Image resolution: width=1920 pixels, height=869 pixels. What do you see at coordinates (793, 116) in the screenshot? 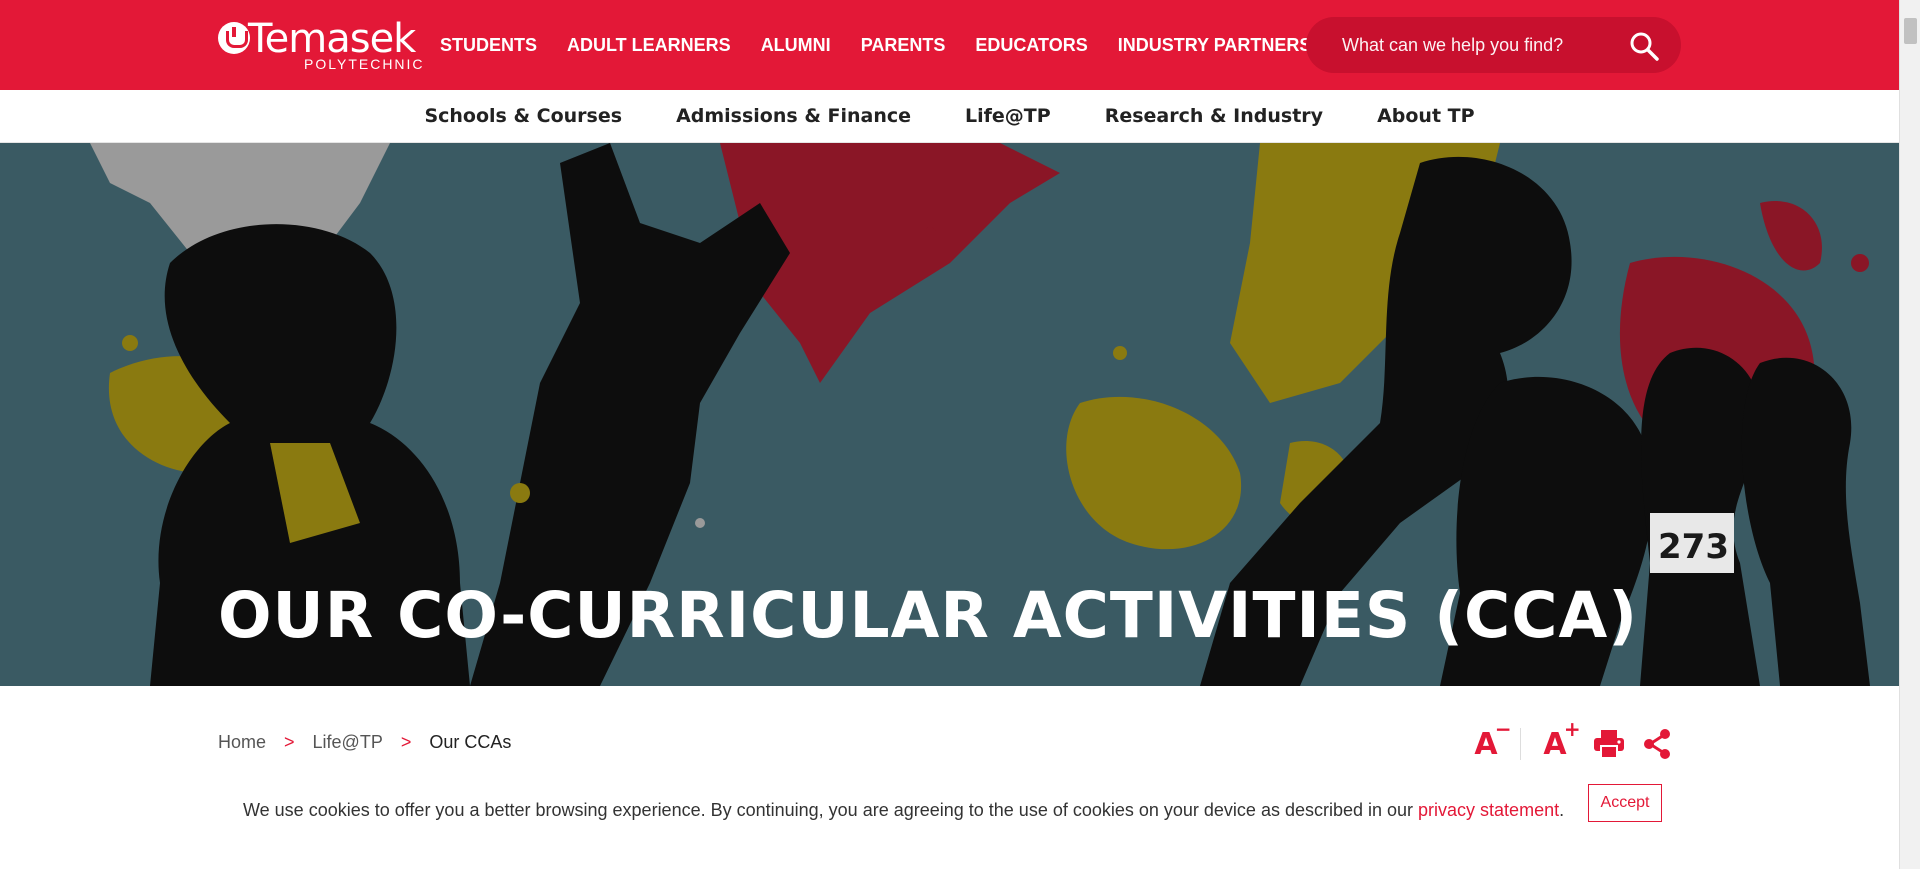
I see `nav-admissions-finance: Admissions & Finance` at bounding box center [793, 116].